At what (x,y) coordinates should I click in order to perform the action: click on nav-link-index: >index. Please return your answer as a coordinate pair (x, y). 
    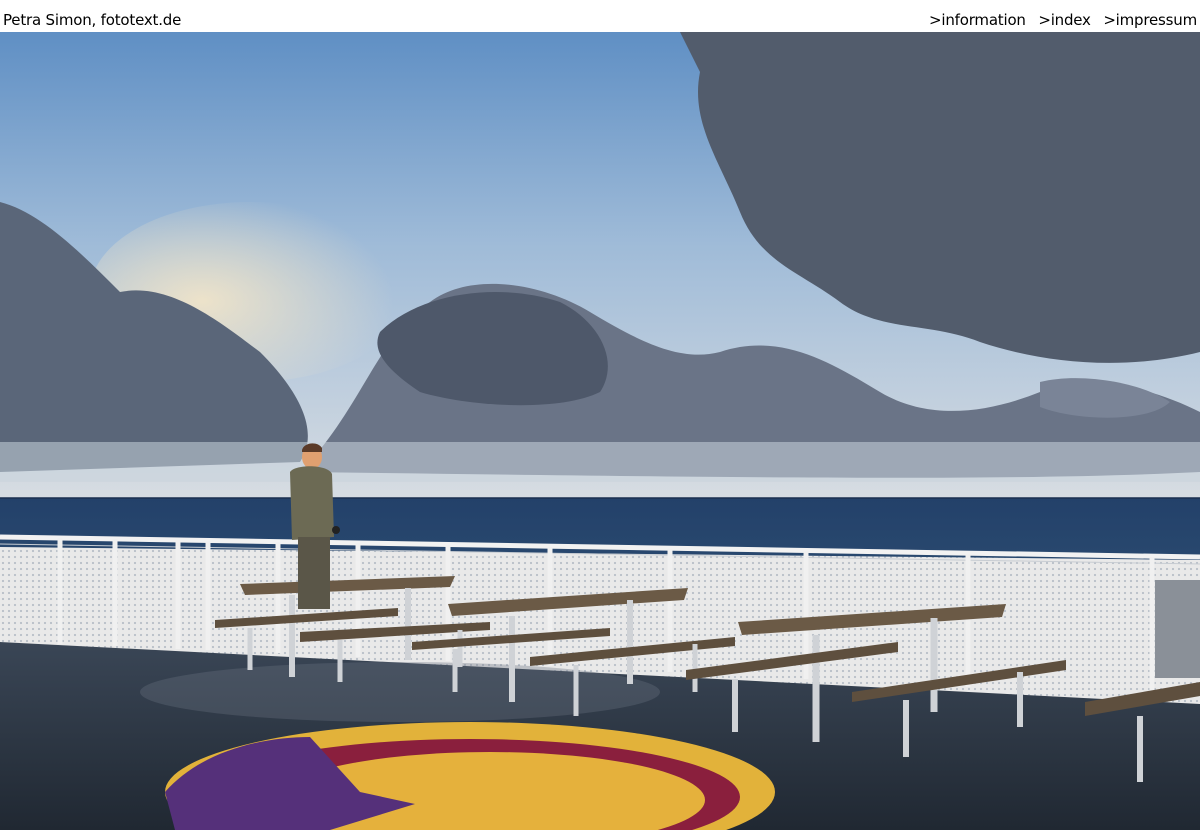
    Looking at the image, I should click on (1064, 20).